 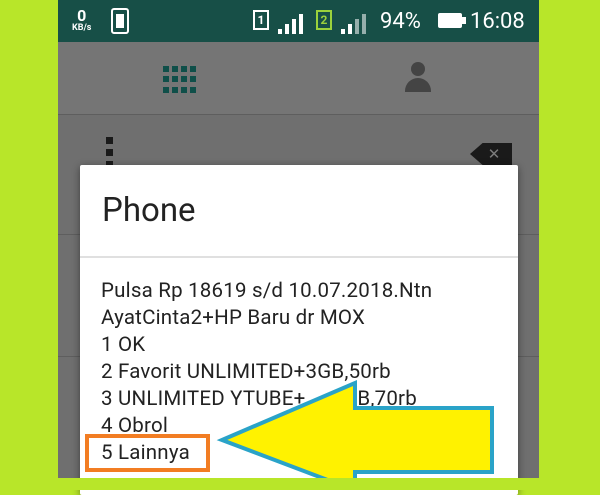 I want to click on backspace-icon: ✕, so click(x=491, y=154).